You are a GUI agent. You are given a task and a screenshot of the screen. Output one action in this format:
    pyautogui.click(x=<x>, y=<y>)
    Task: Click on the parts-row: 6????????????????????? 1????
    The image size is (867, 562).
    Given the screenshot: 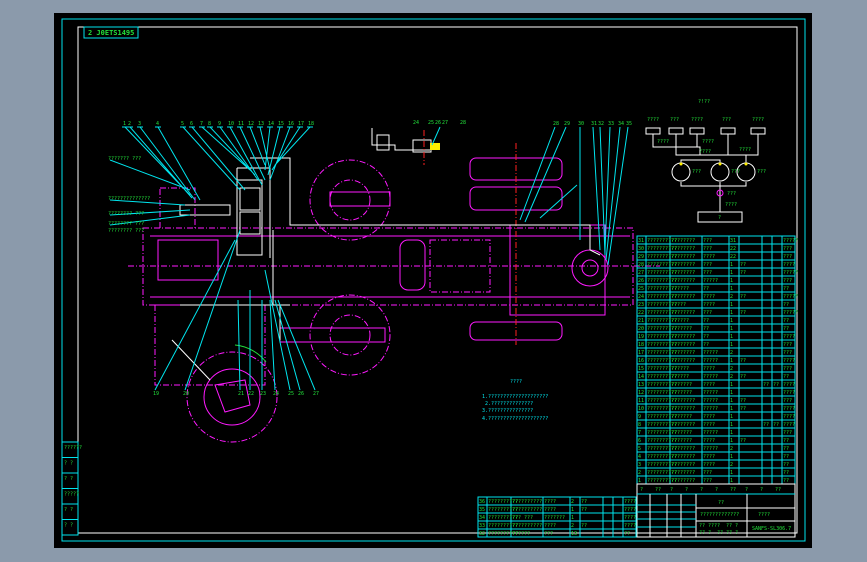 What is the action you would take?
    pyautogui.click(x=713, y=441)
    